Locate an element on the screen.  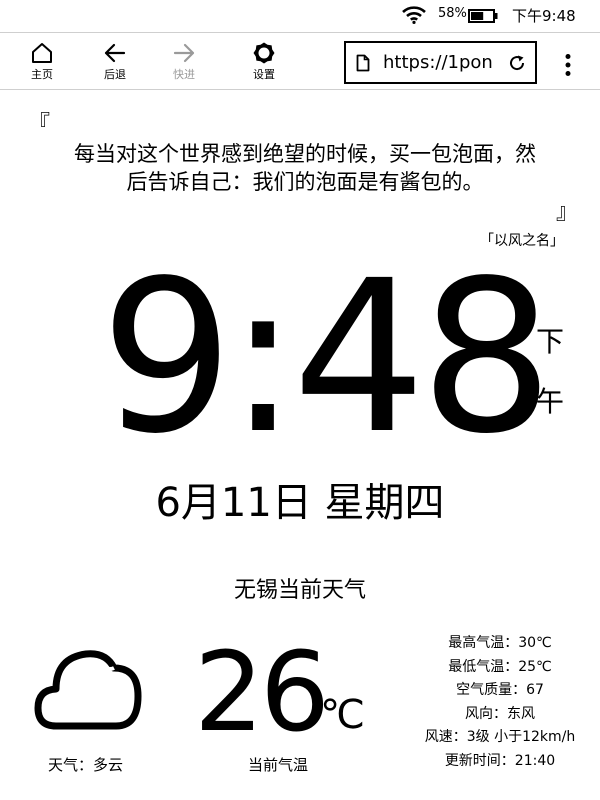
forward-button: 快进 is located at coordinates (184, 63).